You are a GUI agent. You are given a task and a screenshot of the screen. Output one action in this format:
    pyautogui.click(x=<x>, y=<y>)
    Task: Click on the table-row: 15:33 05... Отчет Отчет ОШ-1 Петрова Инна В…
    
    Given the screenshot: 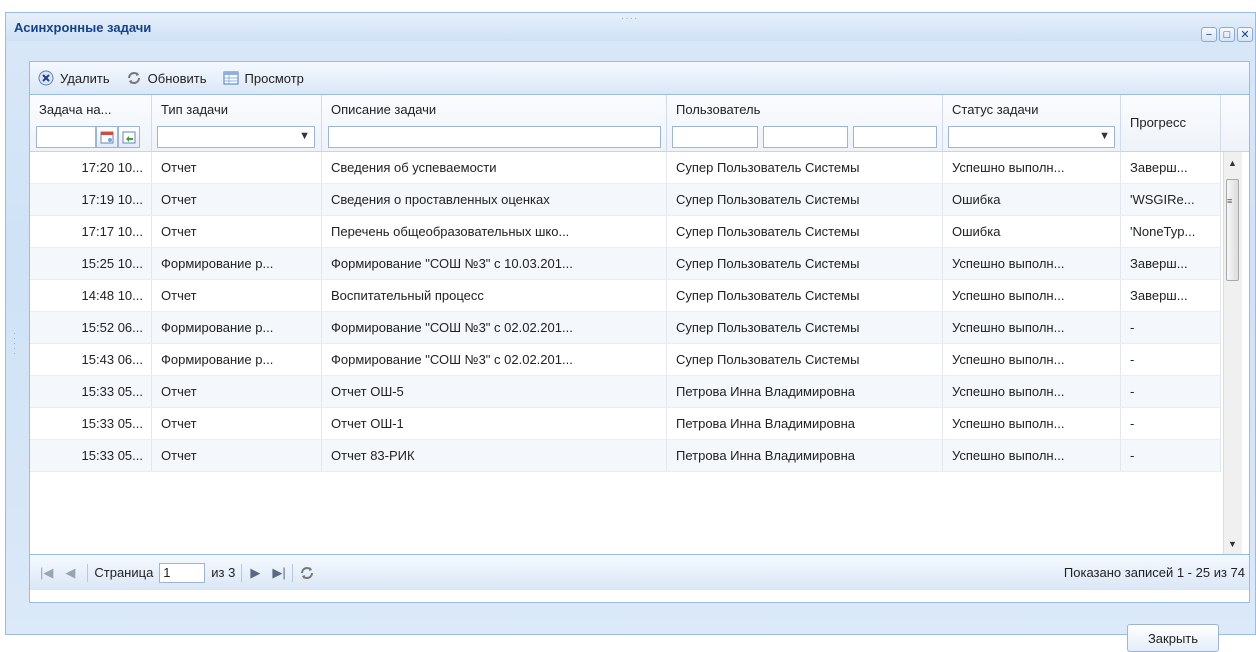 What is the action you would take?
    pyautogui.click(x=625, y=424)
    